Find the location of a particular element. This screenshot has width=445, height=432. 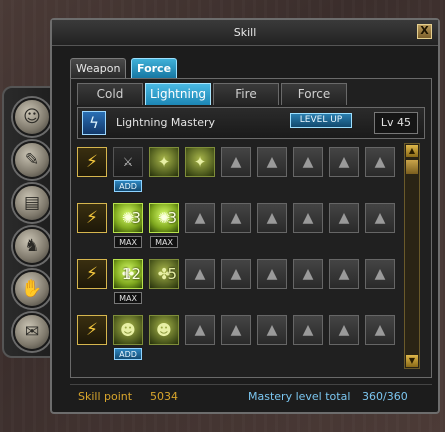

side-menu-button: ▤ is located at coordinates (32, 203).